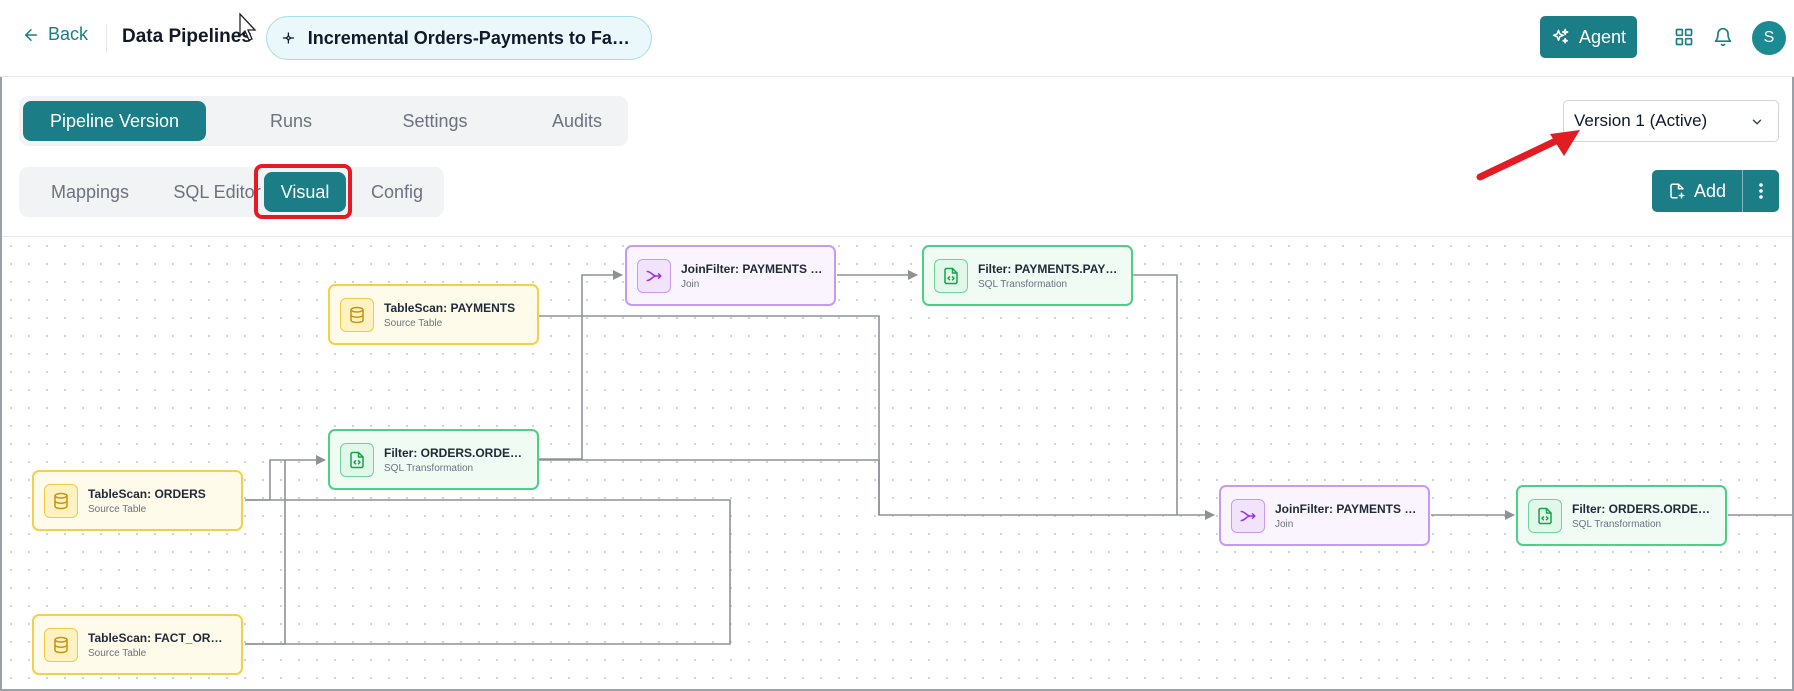 The width and height of the screenshot is (1794, 691). I want to click on bell-icon, so click(1723, 37).